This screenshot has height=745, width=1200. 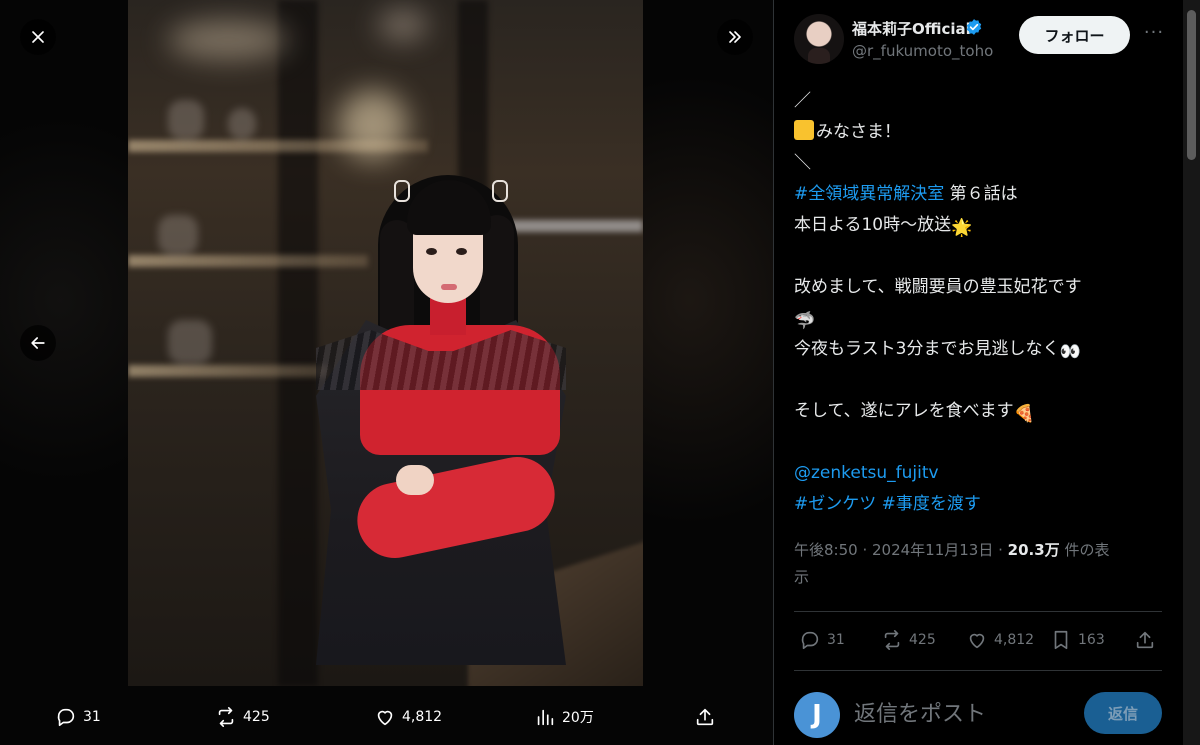 I want to click on bg-pillar, so click(x=298, y=343).